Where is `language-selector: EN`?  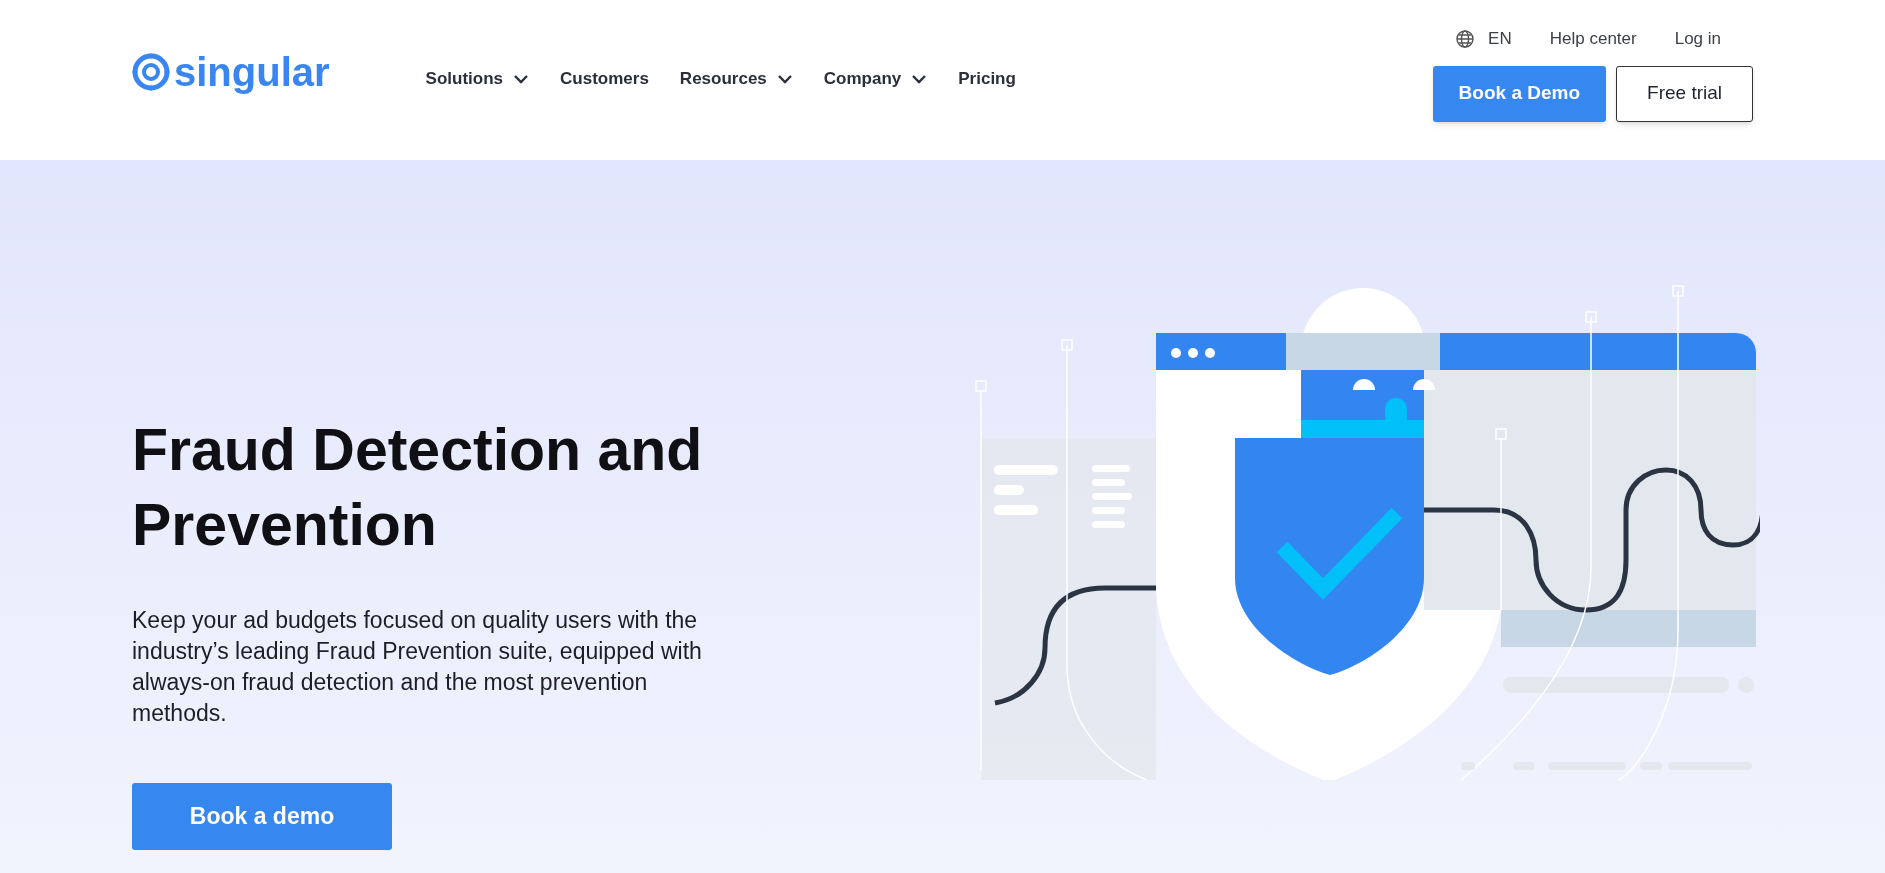 language-selector: EN is located at coordinates (1484, 39).